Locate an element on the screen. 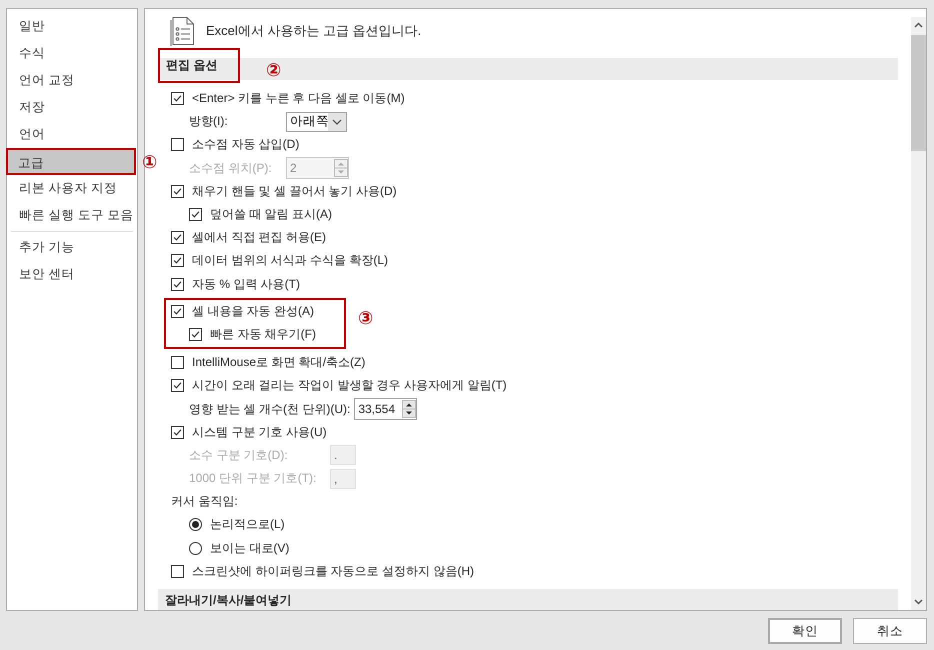 Image resolution: width=934 pixels, height=650 pixels. sidebar-item: 빠른 실행 도구 모음 is located at coordinates (72, 215).